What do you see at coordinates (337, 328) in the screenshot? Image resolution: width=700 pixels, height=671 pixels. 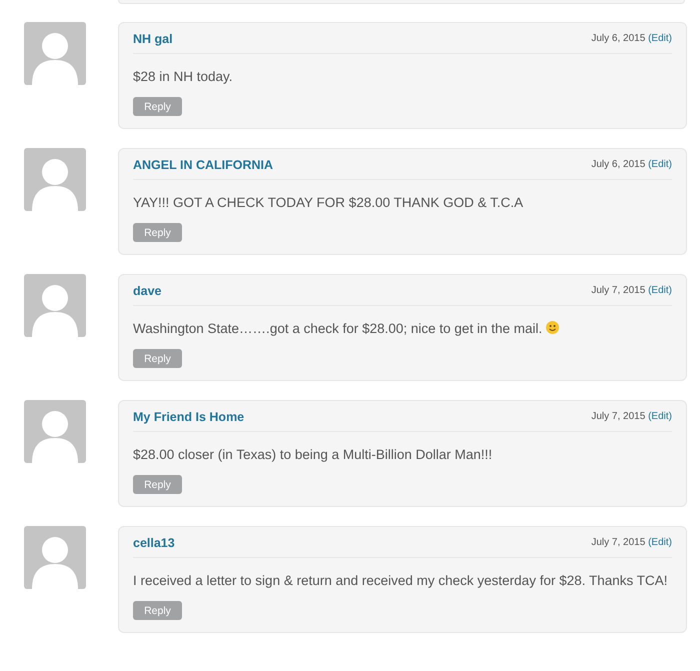 I see `comment-text: Washington State…….got a check for $28.00; nice to get in the mail.` at bounding box center [337, 328].